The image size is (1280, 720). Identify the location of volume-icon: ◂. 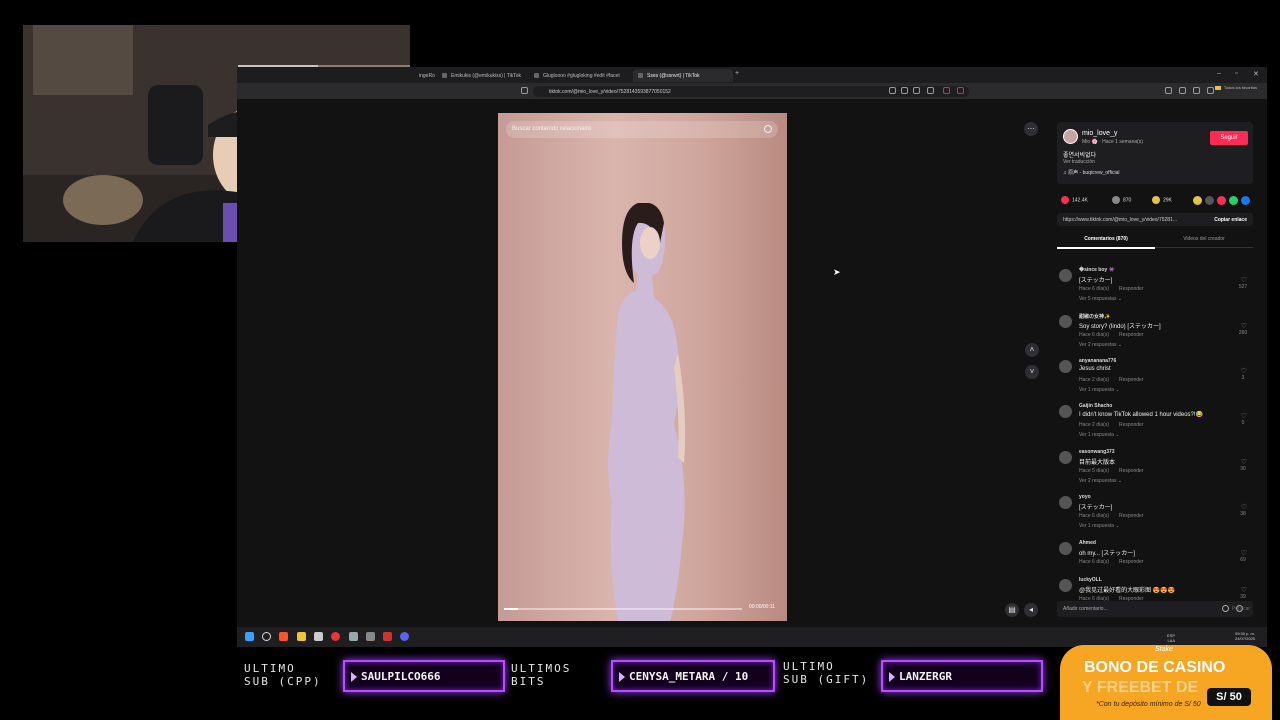
(1031, 610).